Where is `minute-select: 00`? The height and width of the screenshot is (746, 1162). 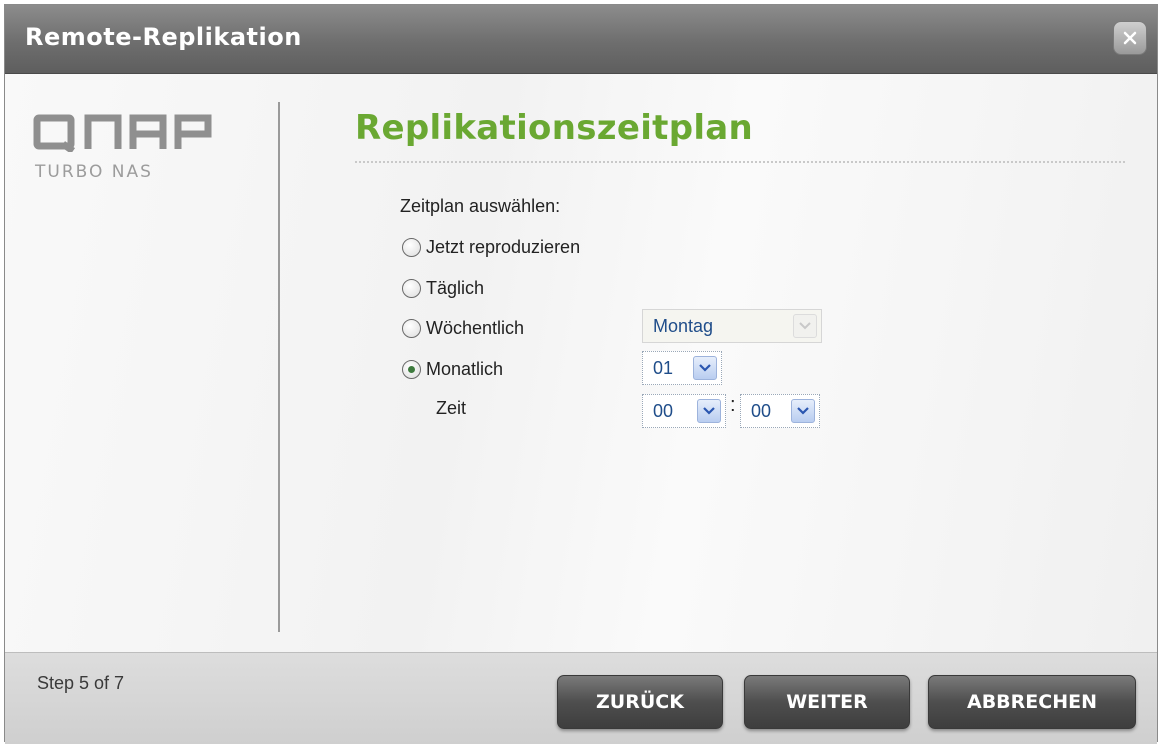
minute-select: 00 is located at coordinates (780, 411).